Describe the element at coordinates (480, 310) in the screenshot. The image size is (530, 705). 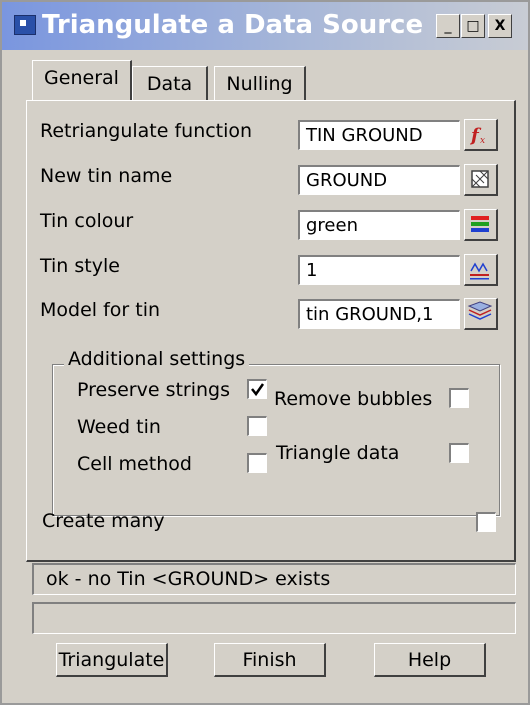
I see `layers-icon` at that location.